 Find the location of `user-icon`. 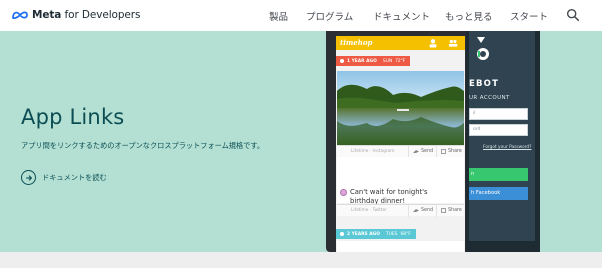

user-icon is located at coordinates (433, 43).